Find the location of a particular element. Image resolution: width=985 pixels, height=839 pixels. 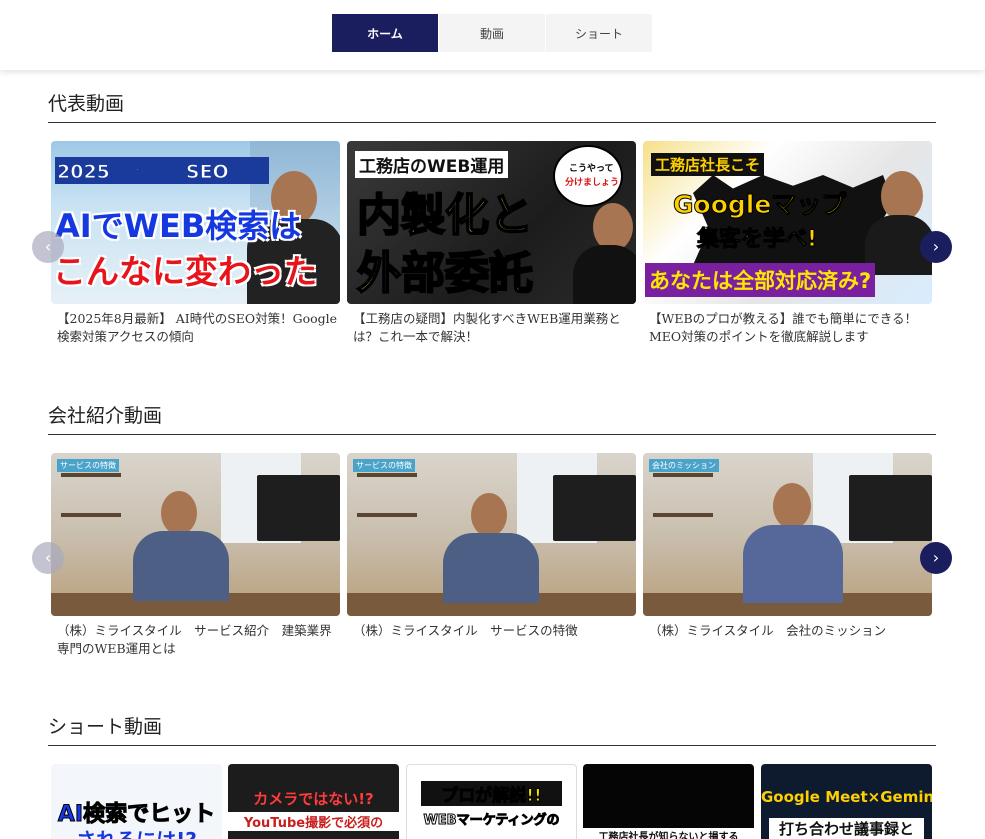

thumbnail-text: 打ち合わせ議事録と is located at coordinates (846, 828).